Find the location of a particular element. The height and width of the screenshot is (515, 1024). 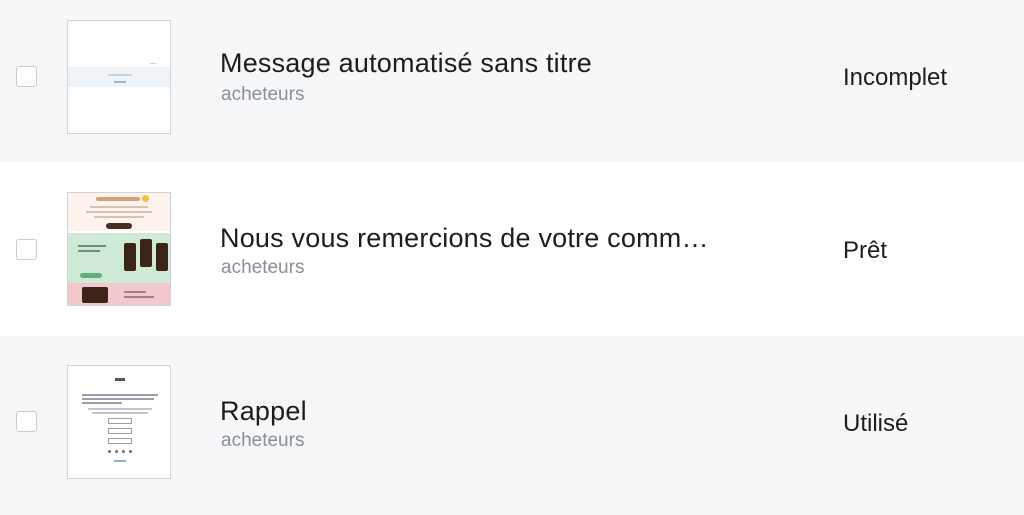

message-title: Message automatisé sans titre is located at coordinates (406, 63).